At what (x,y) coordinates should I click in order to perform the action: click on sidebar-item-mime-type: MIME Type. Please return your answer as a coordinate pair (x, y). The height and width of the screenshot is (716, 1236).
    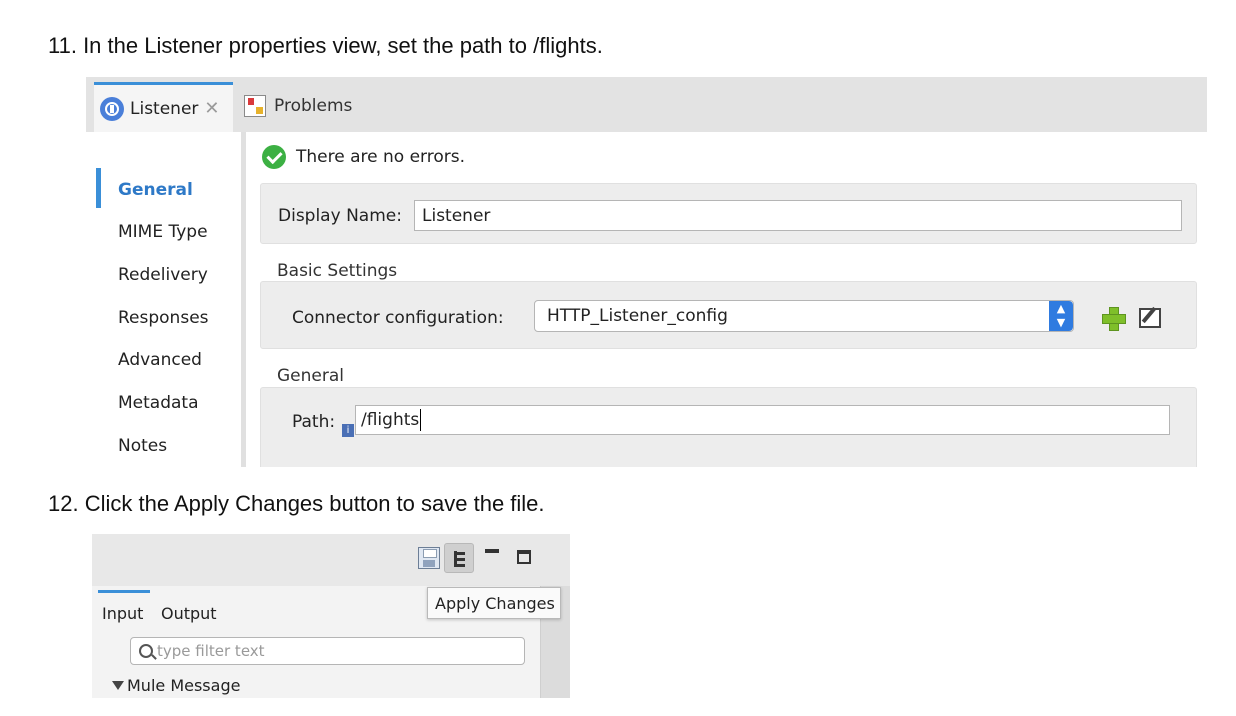
    Looking at the image, I should click on (163, 232).